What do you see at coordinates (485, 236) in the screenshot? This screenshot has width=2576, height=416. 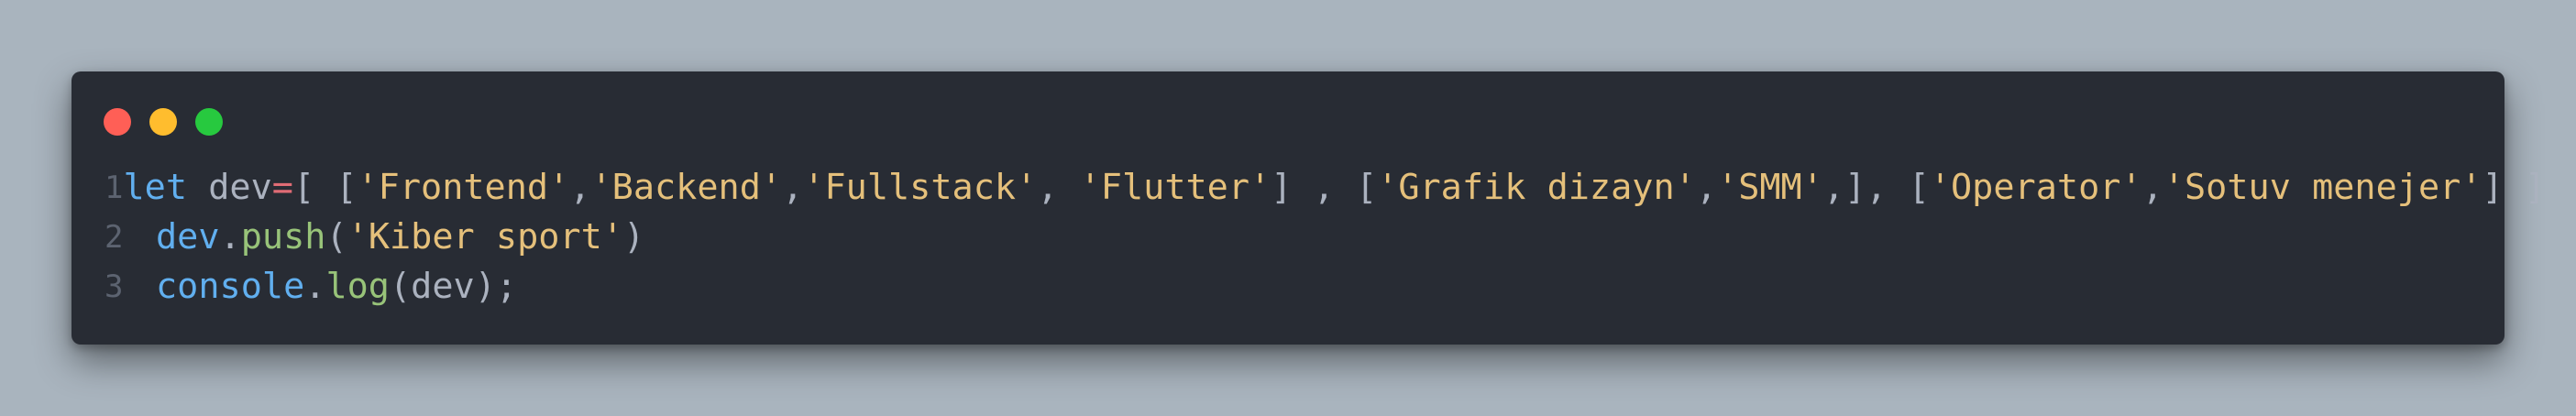 I see `code-token: 'Kiber sport'` at bounding box center [485, 236].